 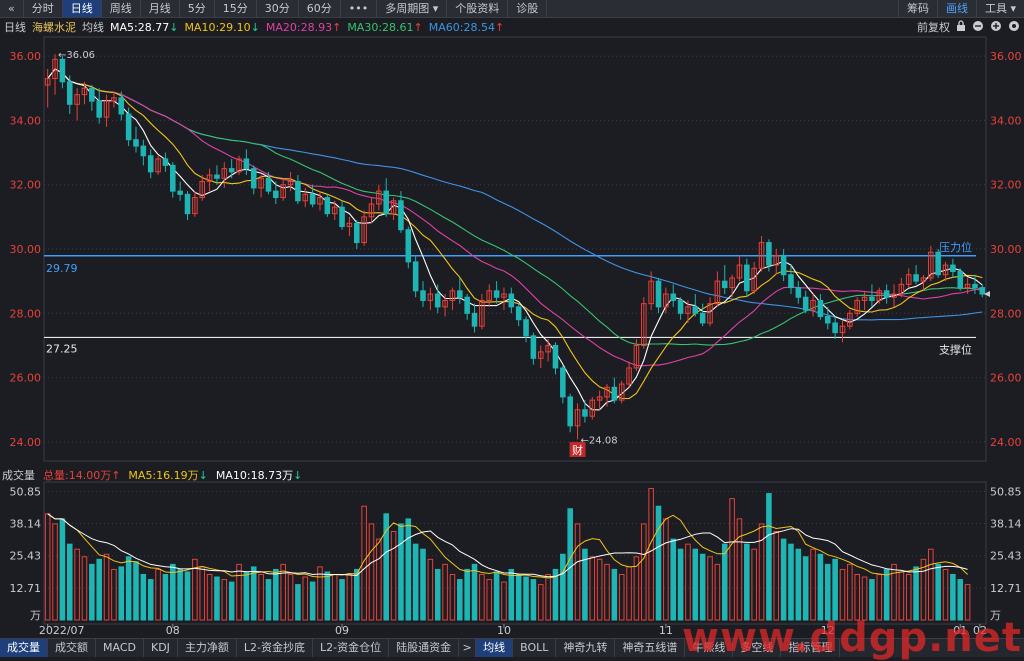 I want to click on tabs-scroll-arrow: >, so click(x=468, y=648).